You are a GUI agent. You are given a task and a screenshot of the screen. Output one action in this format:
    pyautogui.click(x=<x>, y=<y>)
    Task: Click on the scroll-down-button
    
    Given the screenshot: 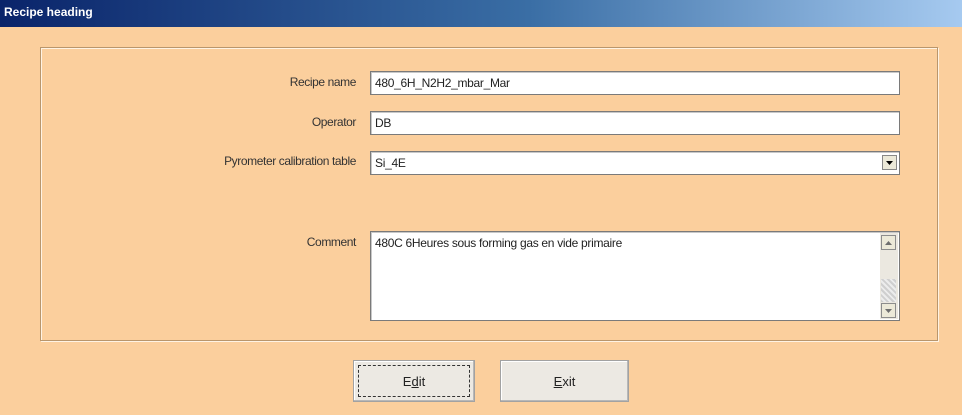 What is the action you would take?
    pyautogui.click(x=888, y=310)
    